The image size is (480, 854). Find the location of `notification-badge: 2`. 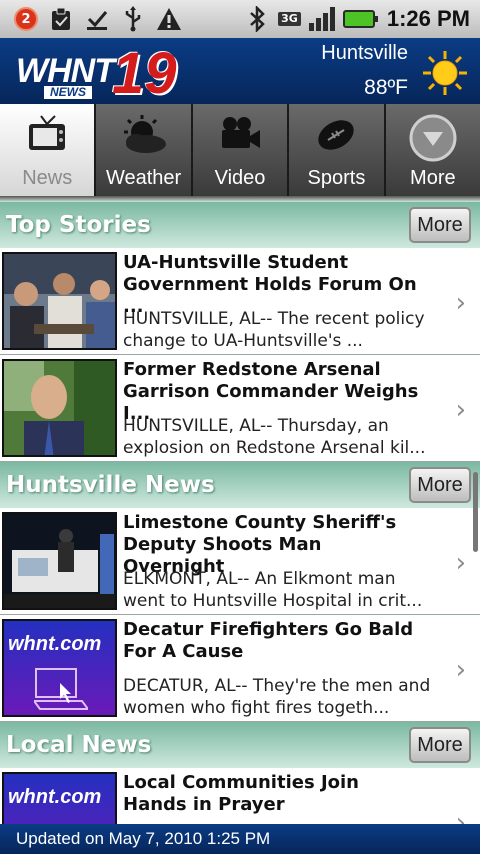

notification-badge: 2 is located at coordinates (26, 19).